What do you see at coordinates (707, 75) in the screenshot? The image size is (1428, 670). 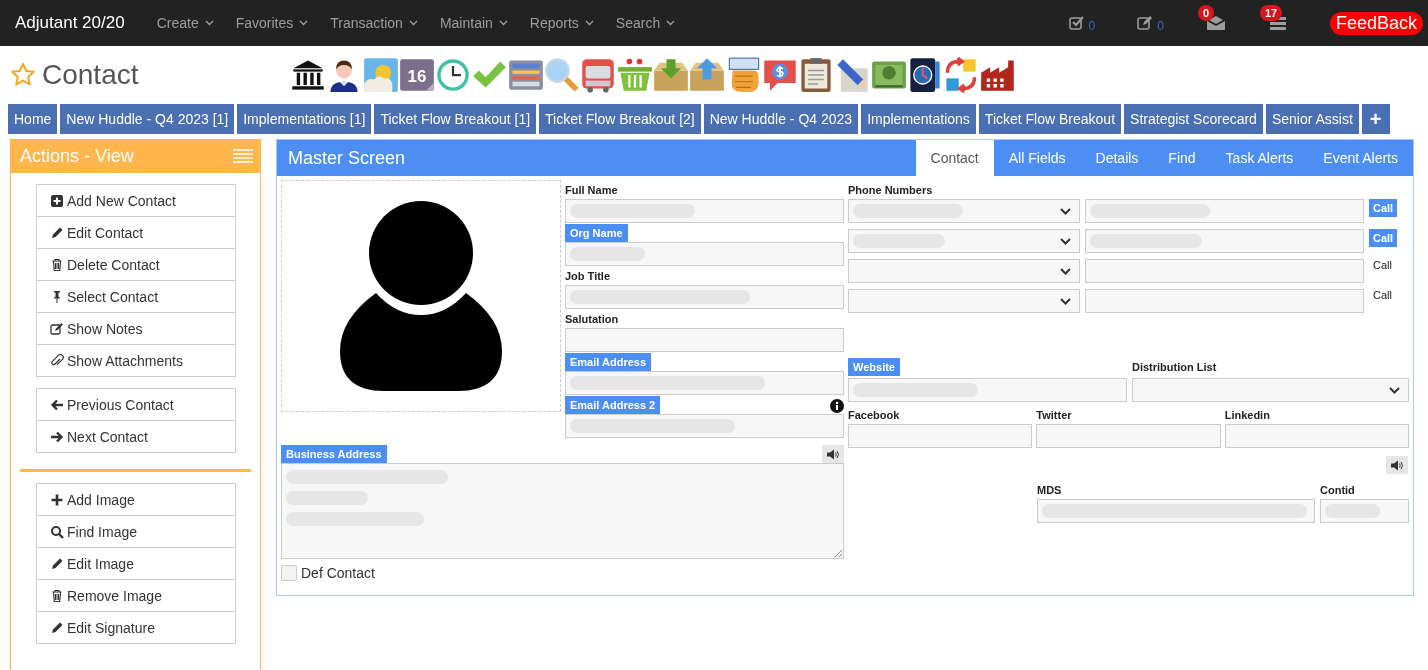 I see `box-arrow-up-icon` at bounding box center [707, 75].